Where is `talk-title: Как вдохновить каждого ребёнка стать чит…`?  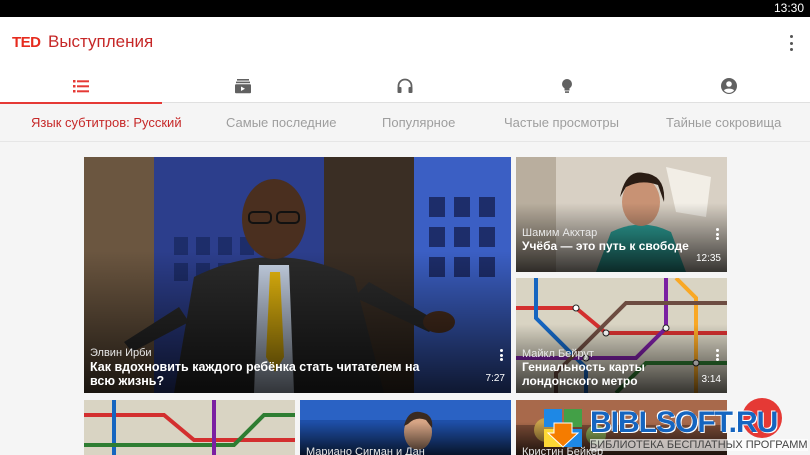 talk-title: Как вдохновить каждого ребёнка стать чит… is located at coordinates (255, 374).